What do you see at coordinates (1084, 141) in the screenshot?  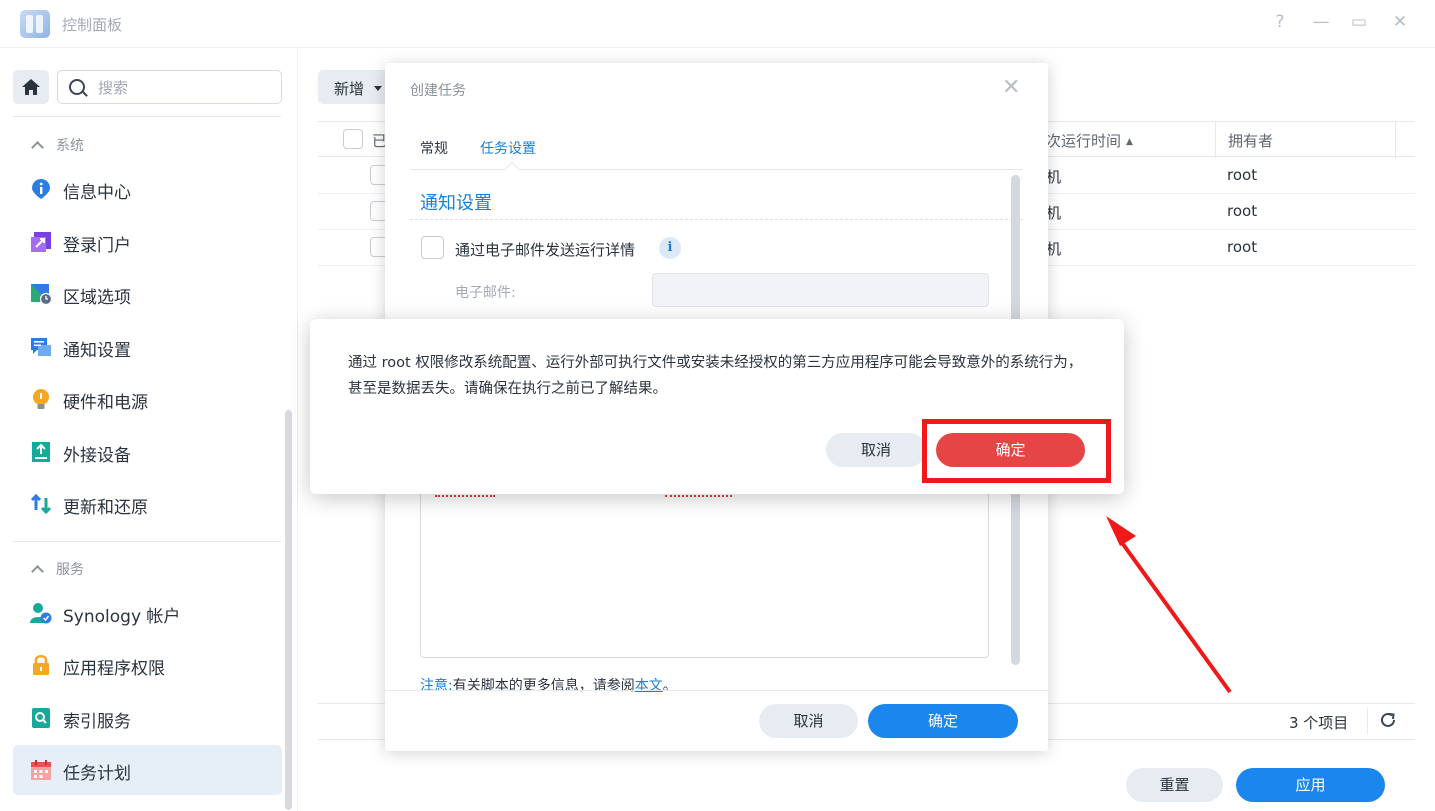 I see `column-next-run-label: 次运行时间` at bounding box center [1084, 141].